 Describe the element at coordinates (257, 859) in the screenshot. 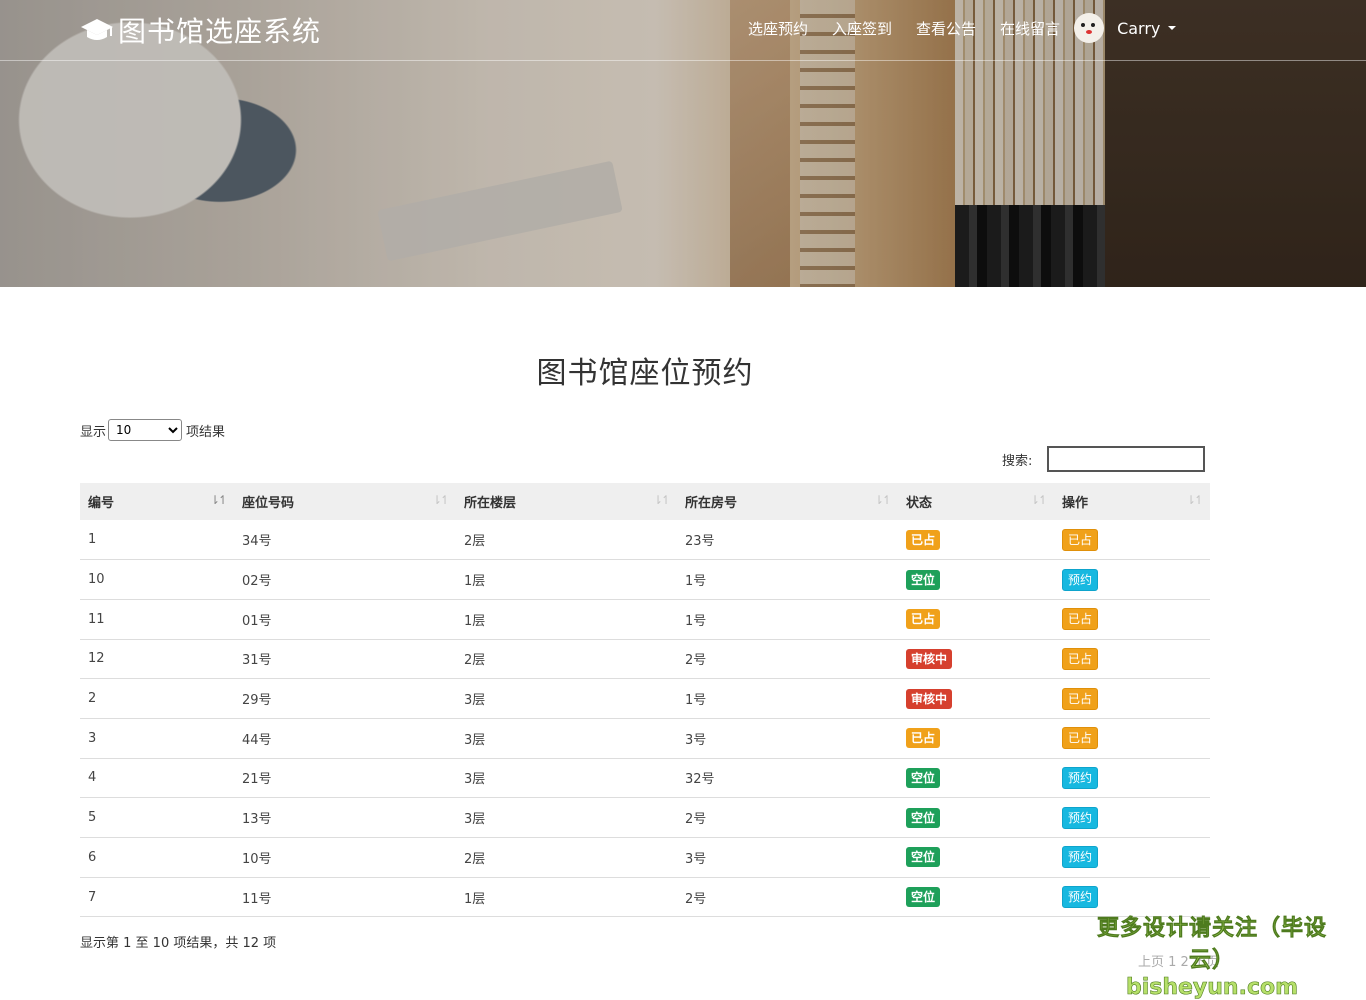

I see `cell-seat: 10号` at that location.